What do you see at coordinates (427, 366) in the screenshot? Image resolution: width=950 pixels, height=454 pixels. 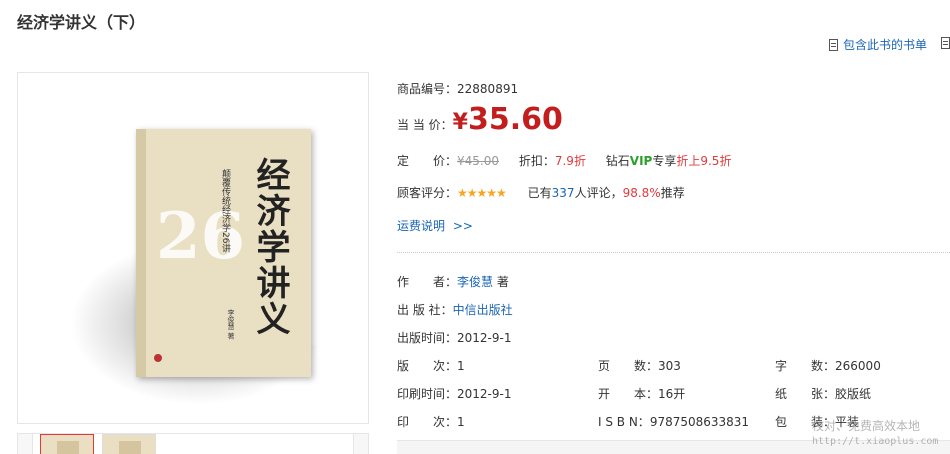 I see `edition-label: 版 次：` at bounding box center [427, 366].